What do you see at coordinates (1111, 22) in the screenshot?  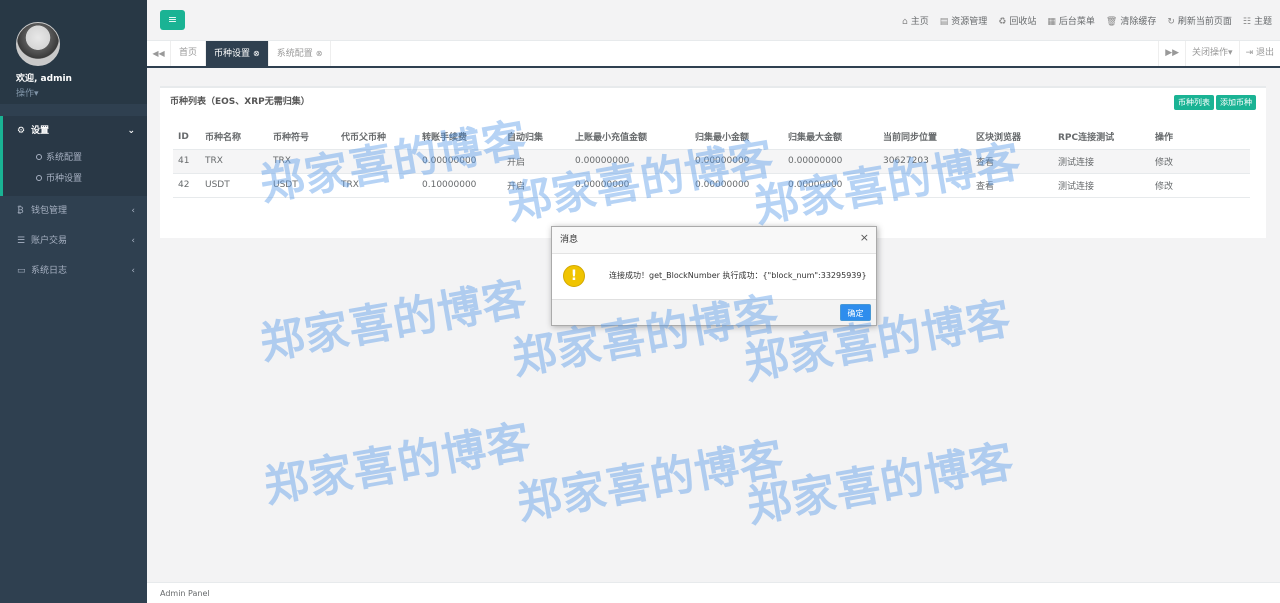 I see `trash-icon: 🗑` at bounding box center [1111, 22].